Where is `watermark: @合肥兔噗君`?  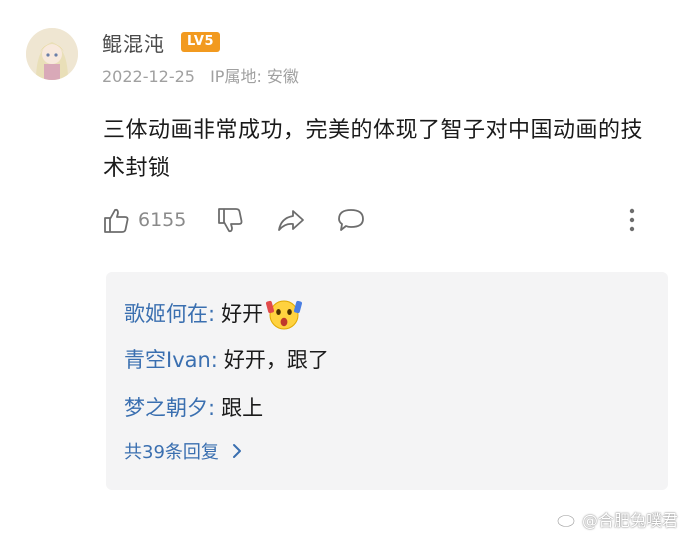 watermark: @合肥兔噗君 is located at coordinates (617, 519).